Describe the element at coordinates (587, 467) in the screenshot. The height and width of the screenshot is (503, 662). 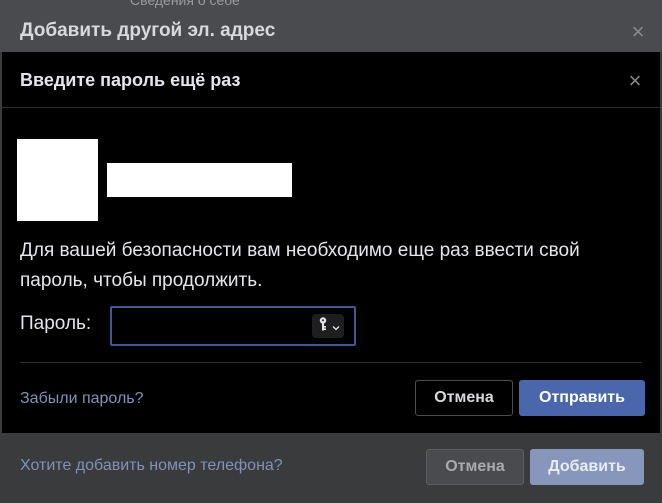
I see `add-button: Добавить` at that location.